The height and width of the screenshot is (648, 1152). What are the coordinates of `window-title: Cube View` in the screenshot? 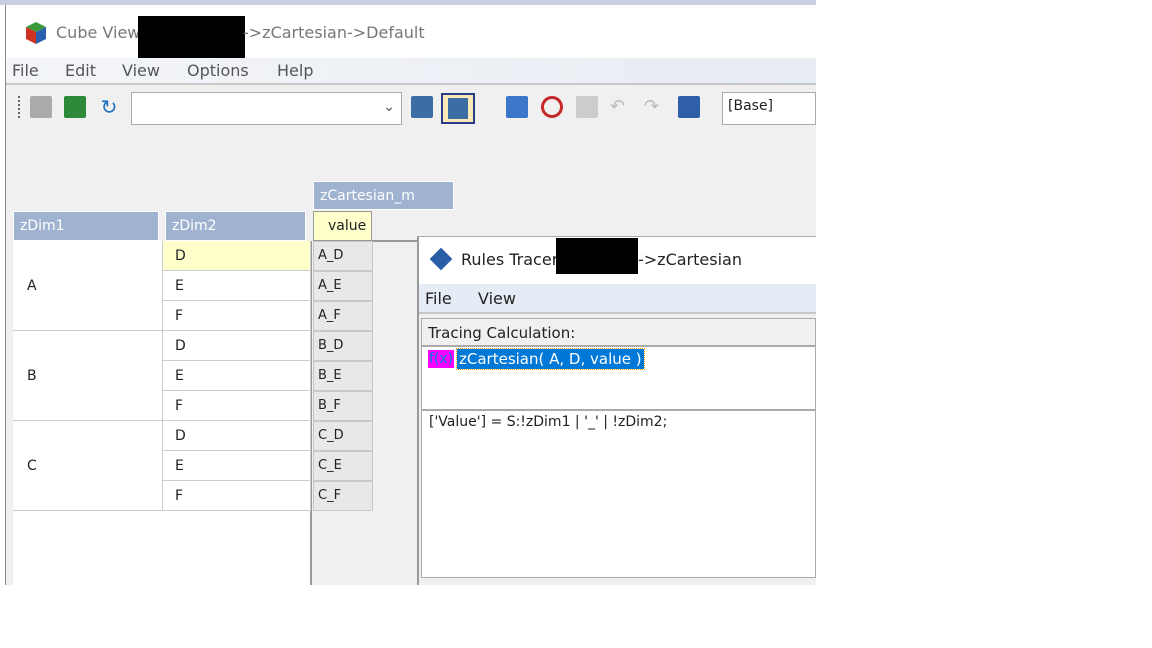 It's located at (98, 32).